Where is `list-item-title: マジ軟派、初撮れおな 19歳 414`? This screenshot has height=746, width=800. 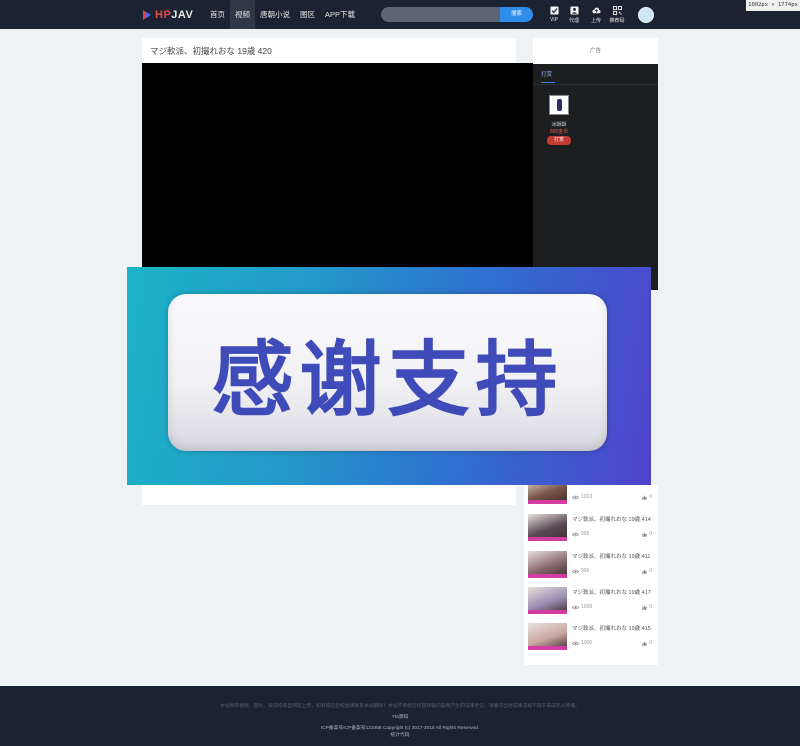 list-item-title: マジ軟派、初撮れおな 19歳 414 is located at coordinates (614, 519).